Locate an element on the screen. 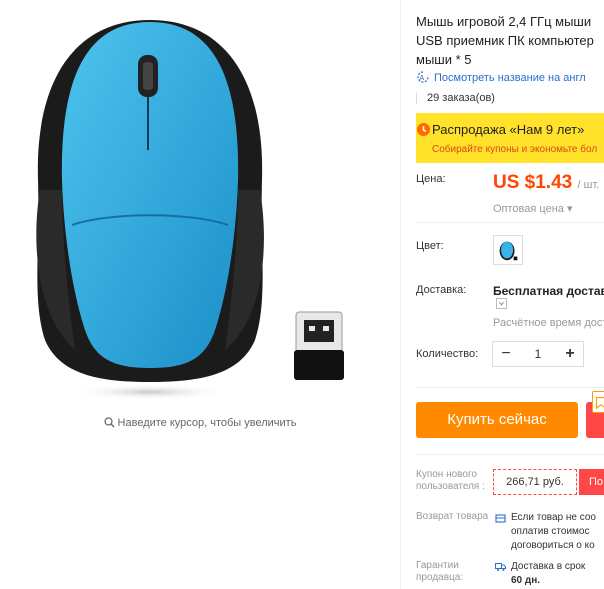 Image resolution: width=604 pixels, height=589 pixels. returns-line-2: оплатив стоимос is located at coordinates (550, 531).